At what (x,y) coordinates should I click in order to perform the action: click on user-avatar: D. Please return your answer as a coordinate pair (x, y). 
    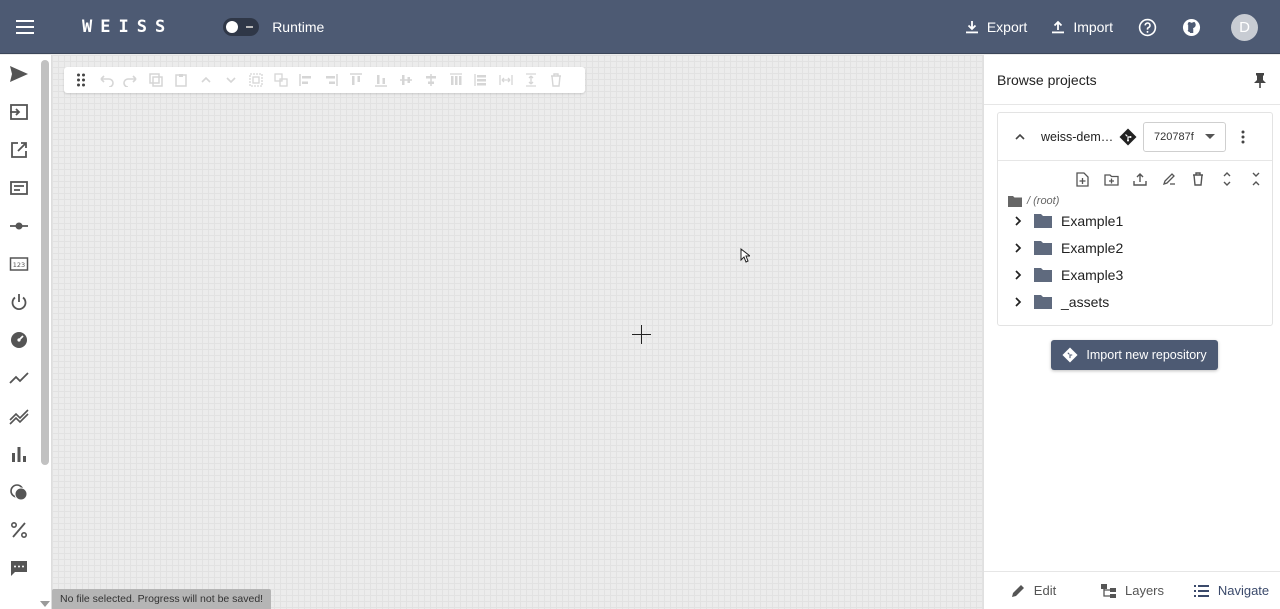
    Looking at the image, I should click on (1244, 27).